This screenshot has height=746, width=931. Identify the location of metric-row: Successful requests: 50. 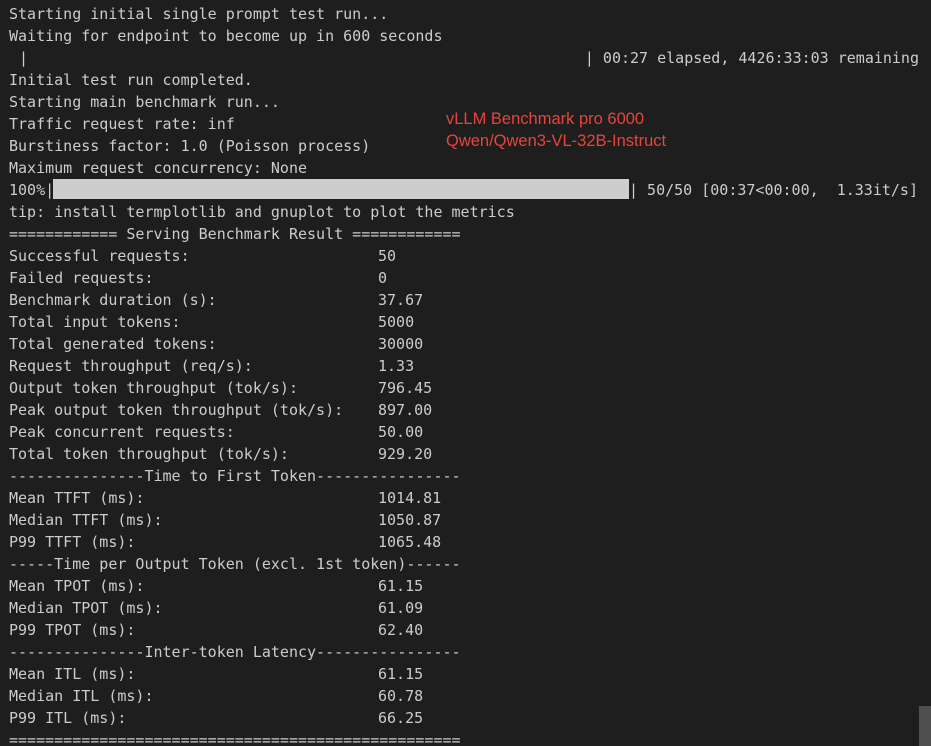
(259, 256).